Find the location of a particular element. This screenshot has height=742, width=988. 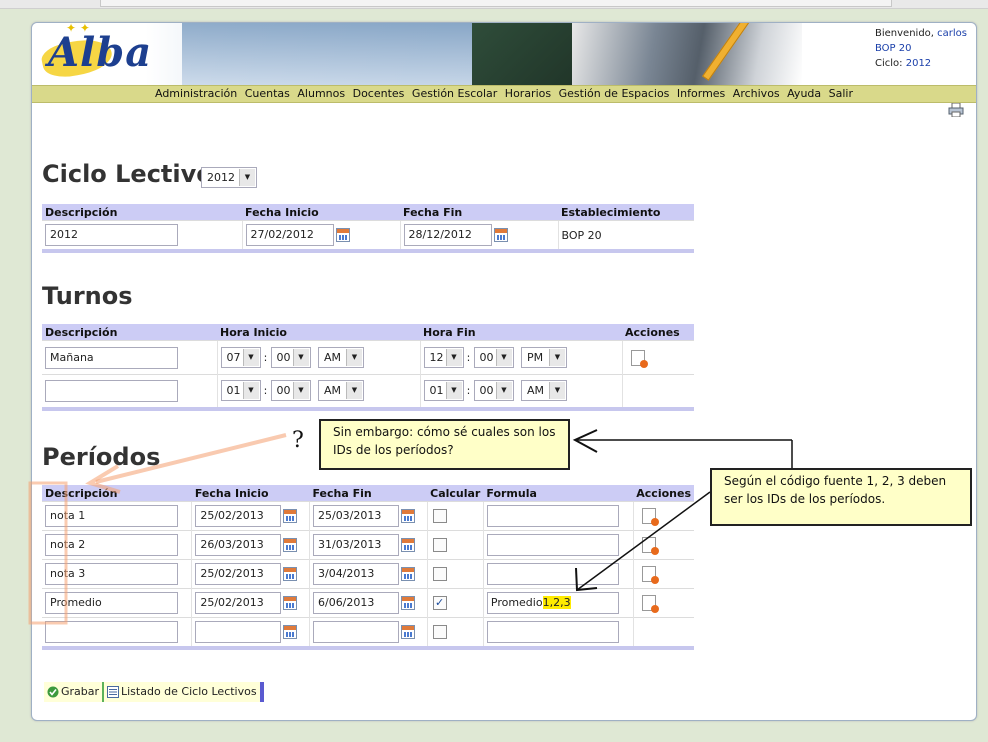

fecha-fin-input: 28/12/2012 is located at coordinates (447, 235).